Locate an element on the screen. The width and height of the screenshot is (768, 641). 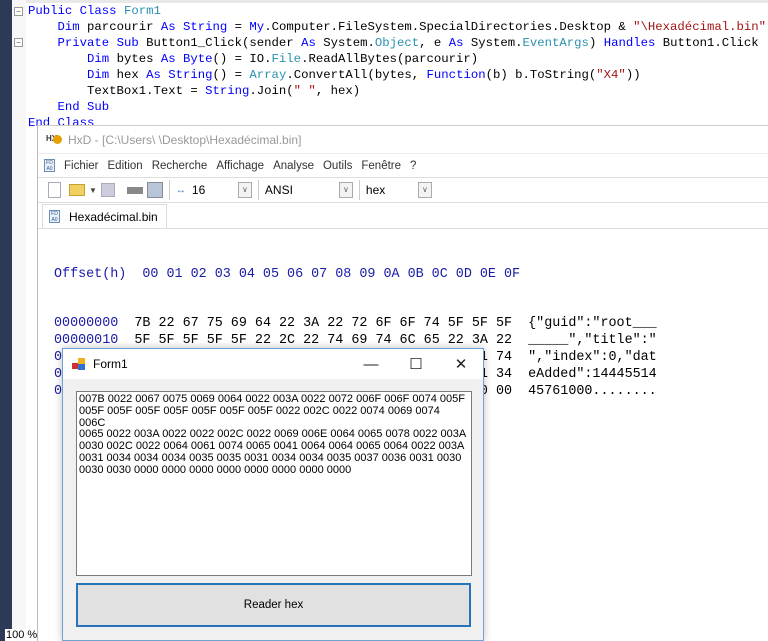
offset-base-select: hex ∨ is located at coordinates (395, 190).